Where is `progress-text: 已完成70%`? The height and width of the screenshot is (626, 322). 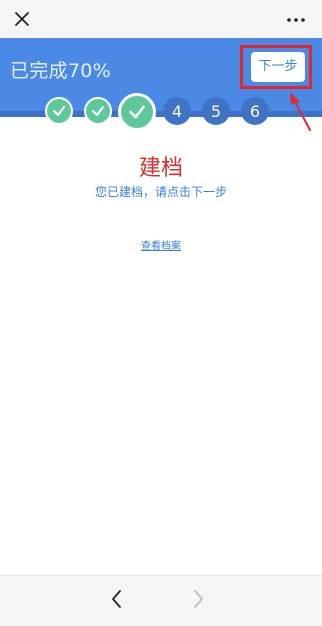 progress-text: 已完成70% is located at coordinates (61, 71).